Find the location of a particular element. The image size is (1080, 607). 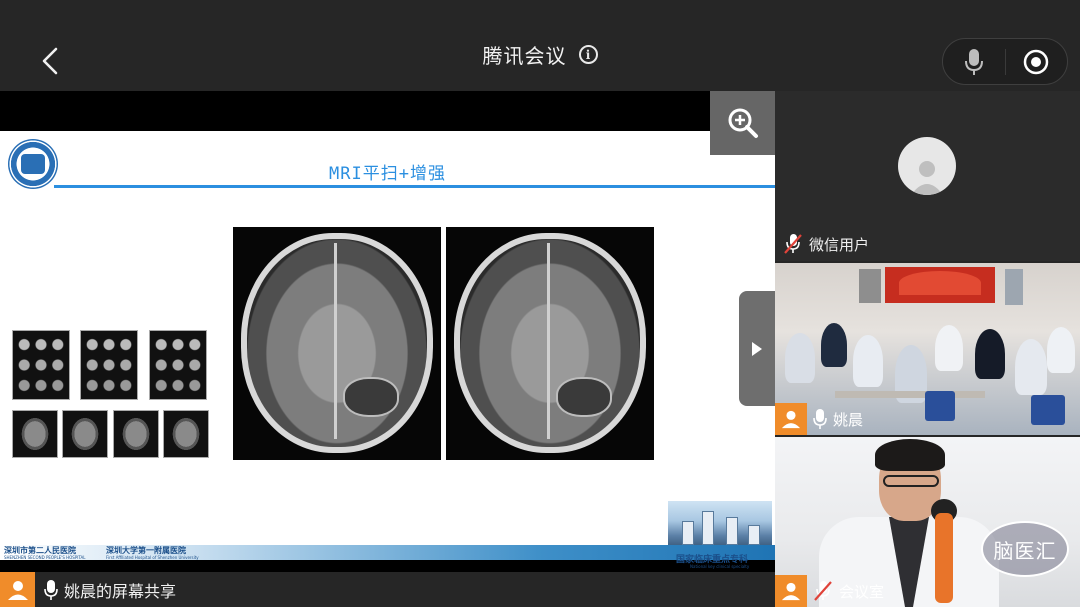

collapse-panel-button is located at coordinates (757, 348).